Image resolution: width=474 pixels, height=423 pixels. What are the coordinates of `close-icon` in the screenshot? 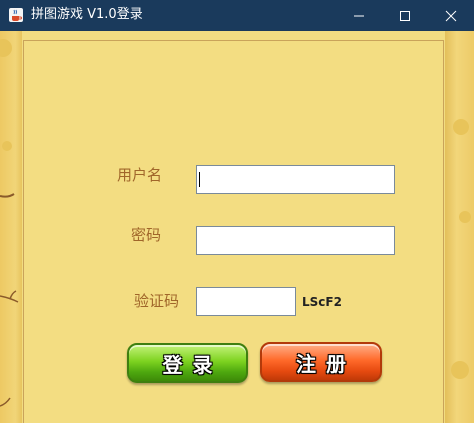 It's located at (451, 15).